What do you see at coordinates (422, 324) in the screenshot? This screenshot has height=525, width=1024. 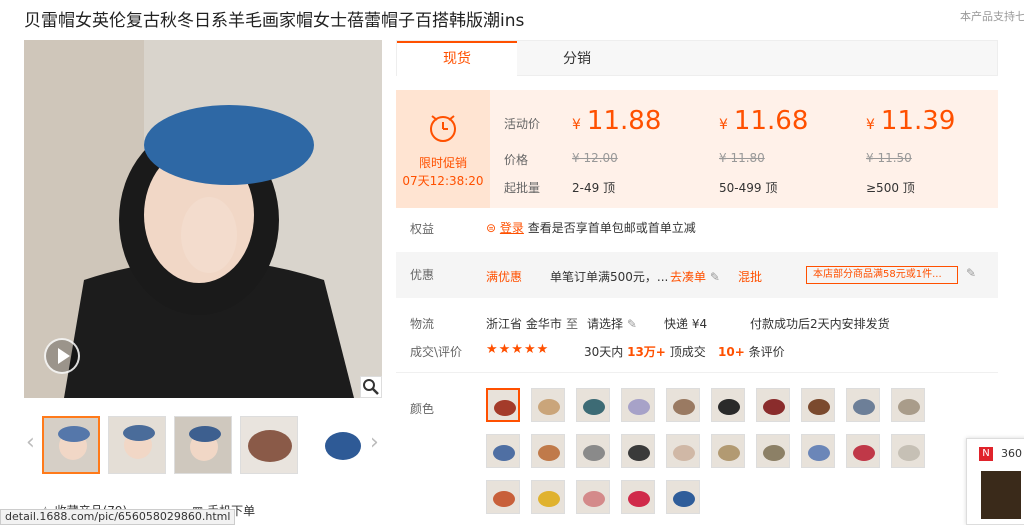 I see `logistics-label: 物流` at bounding box center [422, 324].